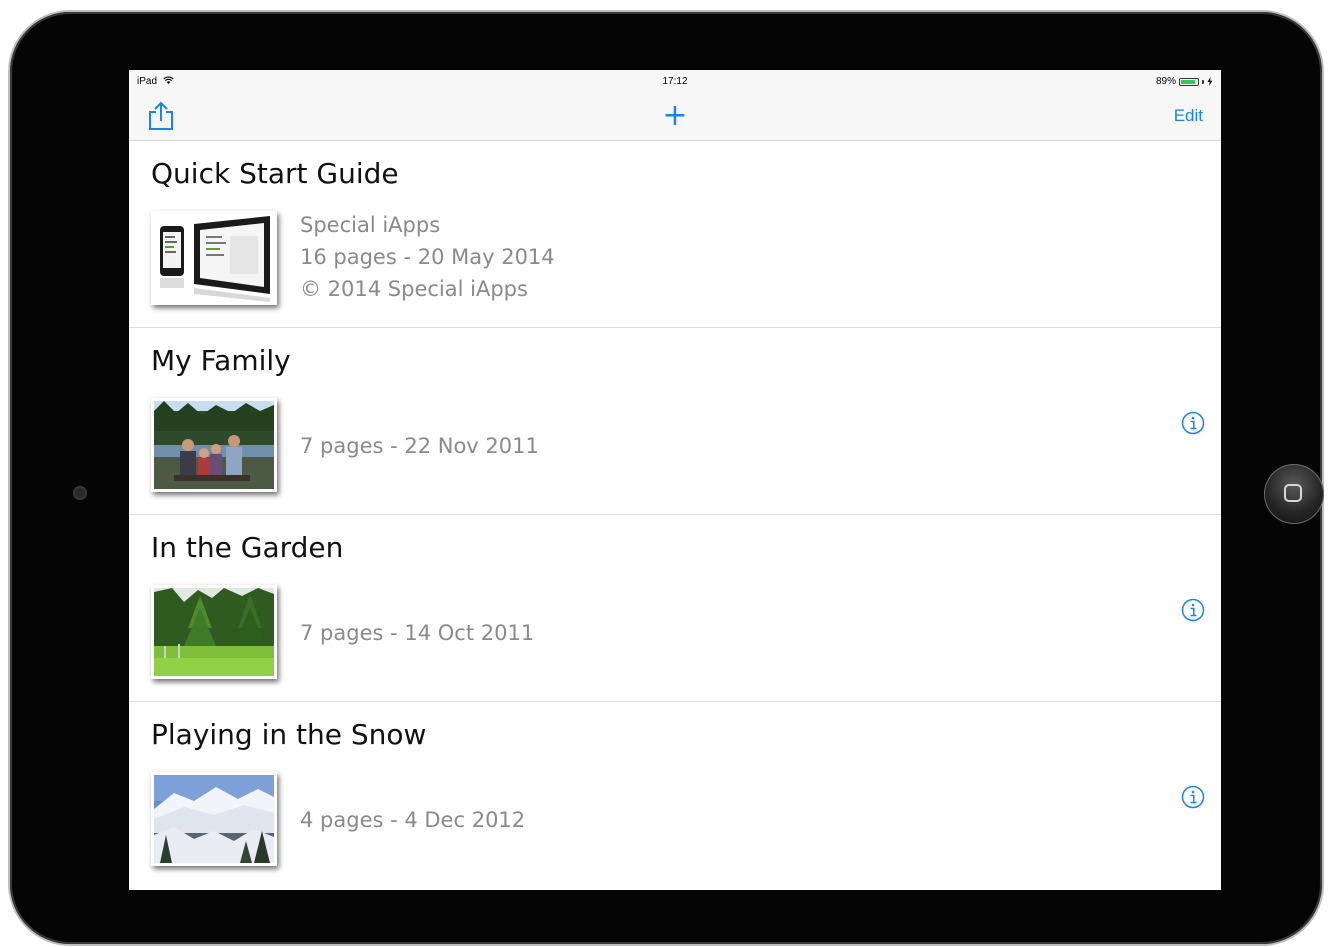 The image size is (1330, 947). I want to click on book-title: My Family, so click(221, 360).